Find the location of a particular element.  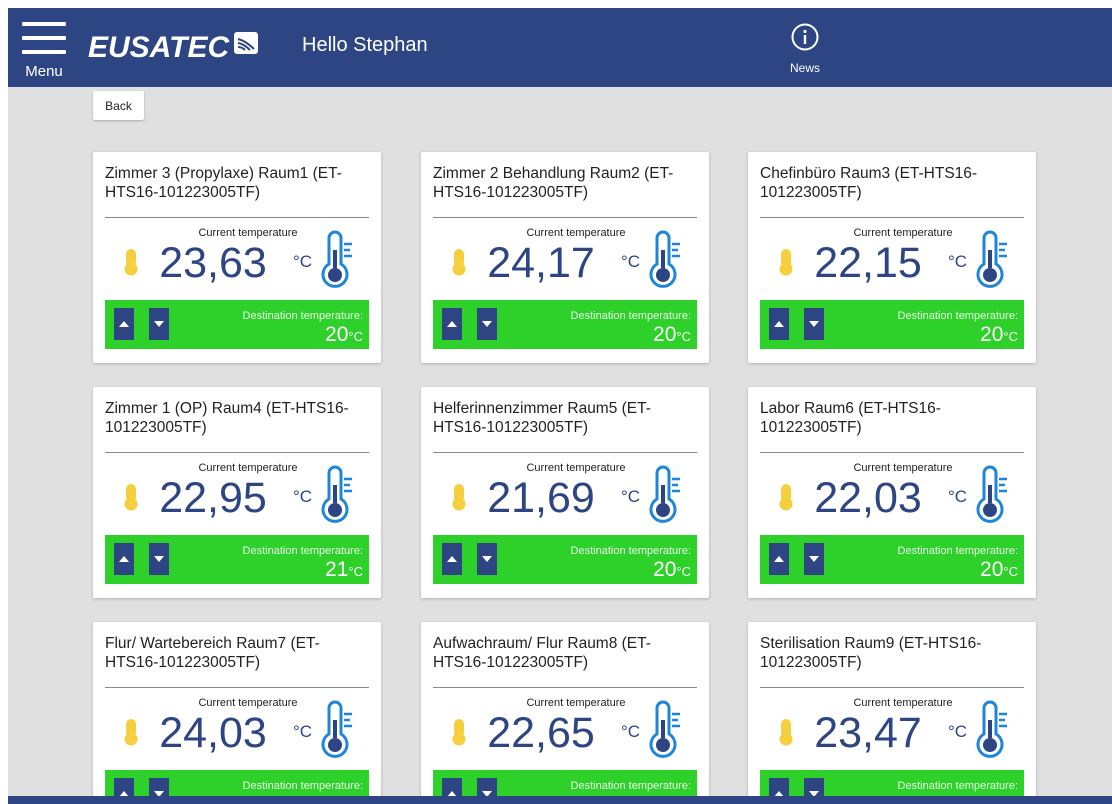

destination-number: 21 is located at coordinates (337, 569).